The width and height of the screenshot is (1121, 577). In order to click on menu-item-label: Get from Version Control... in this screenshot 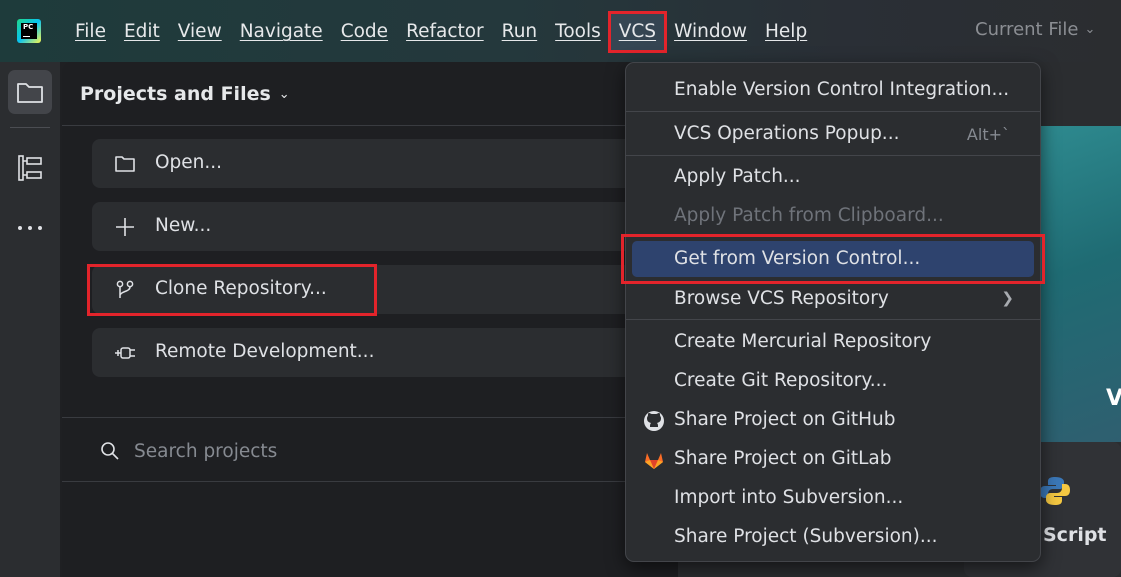, I will do `click(797, 258)`.